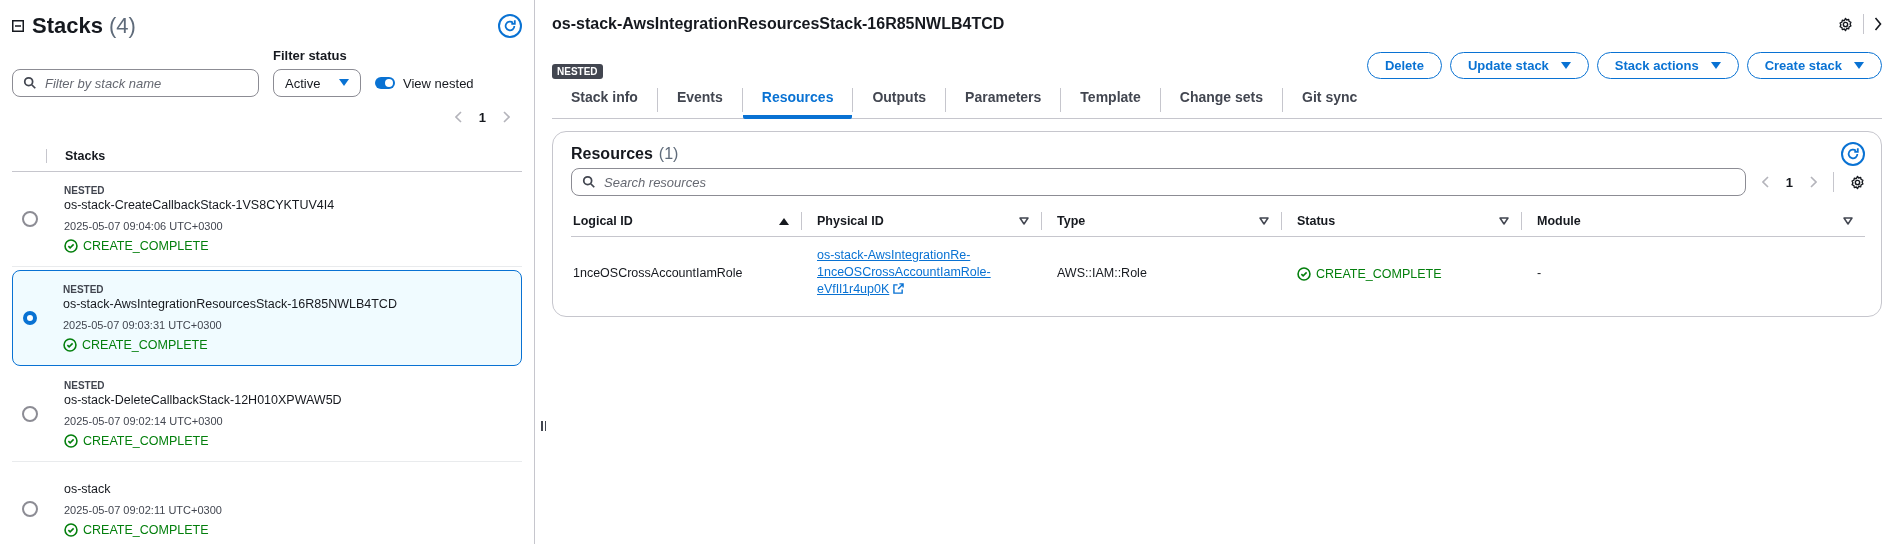  I want to click on stack-name: os-stack-AwsIntegrationResourcesStack-16R85NWLB4TCD, so click(230, 304).